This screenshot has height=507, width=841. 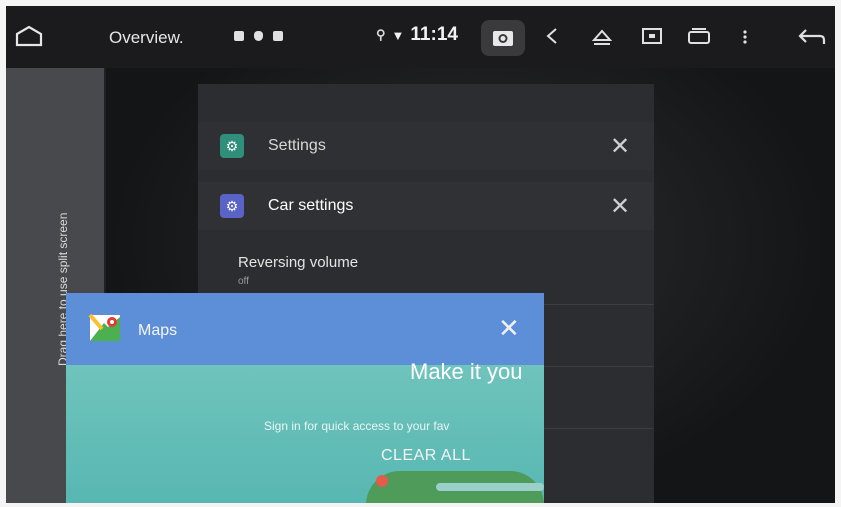 I want to click on road-illustration, so click(x=490, y=487).